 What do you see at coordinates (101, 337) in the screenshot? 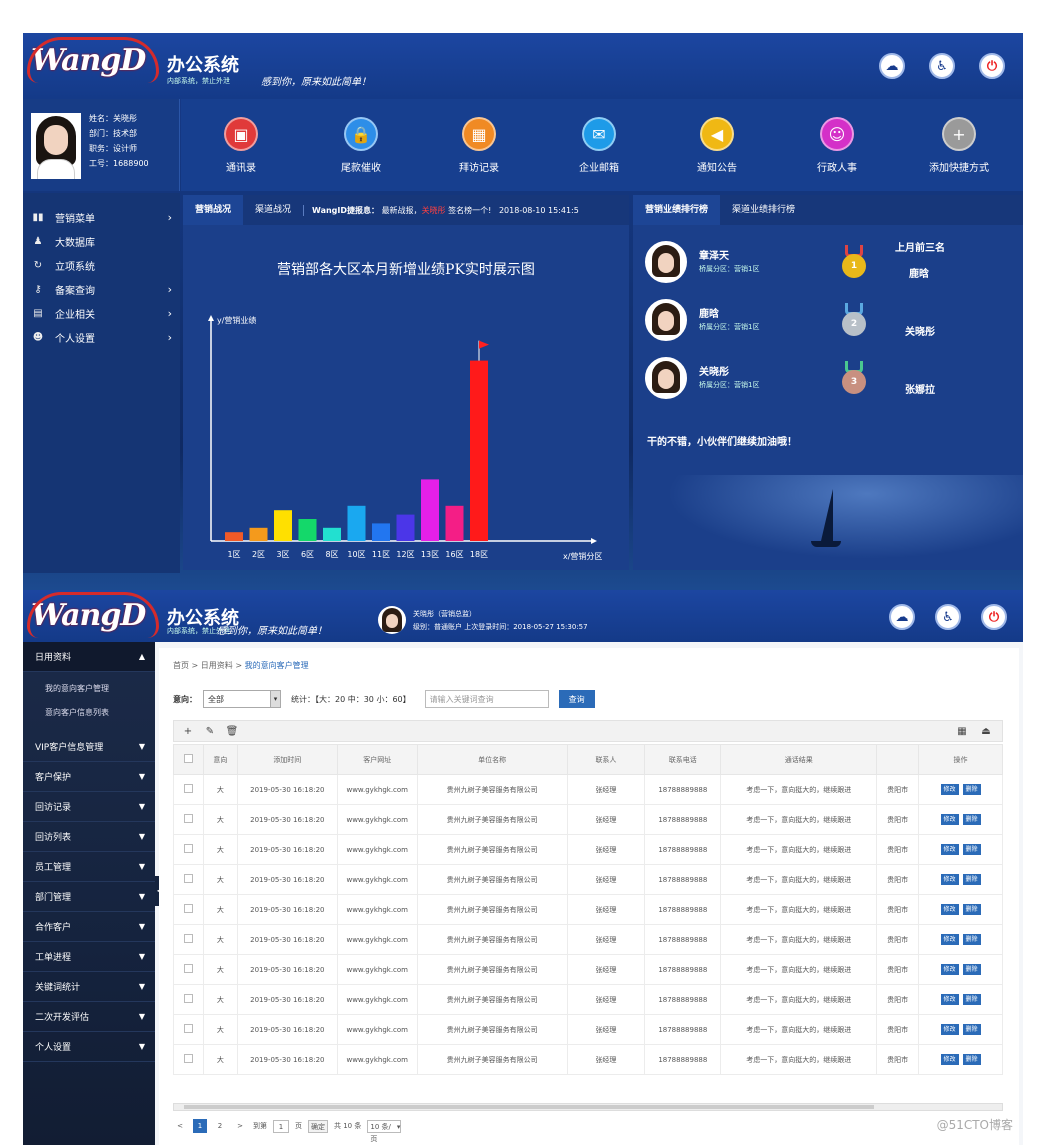
I see `sidebar-item-personal: ☻ 个人设置 ›` at bounding box center [101, 337].